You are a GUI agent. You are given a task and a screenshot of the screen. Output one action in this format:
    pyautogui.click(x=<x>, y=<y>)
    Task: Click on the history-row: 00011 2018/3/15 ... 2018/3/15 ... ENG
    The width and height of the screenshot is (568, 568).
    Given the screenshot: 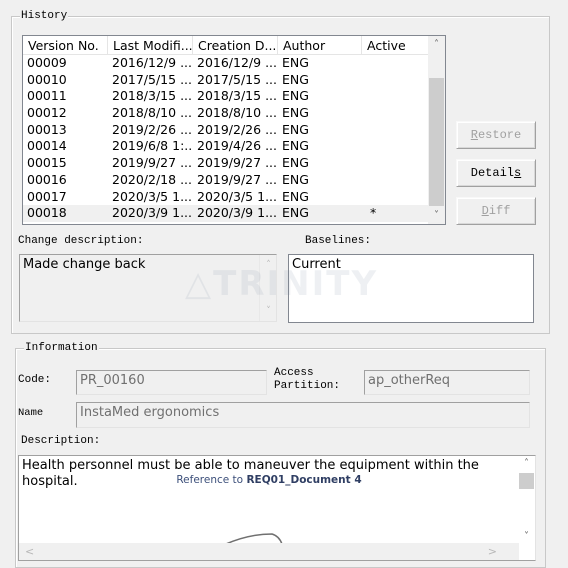 What is the action you would take?
    pyautogui.click(x=226, y=96)
    